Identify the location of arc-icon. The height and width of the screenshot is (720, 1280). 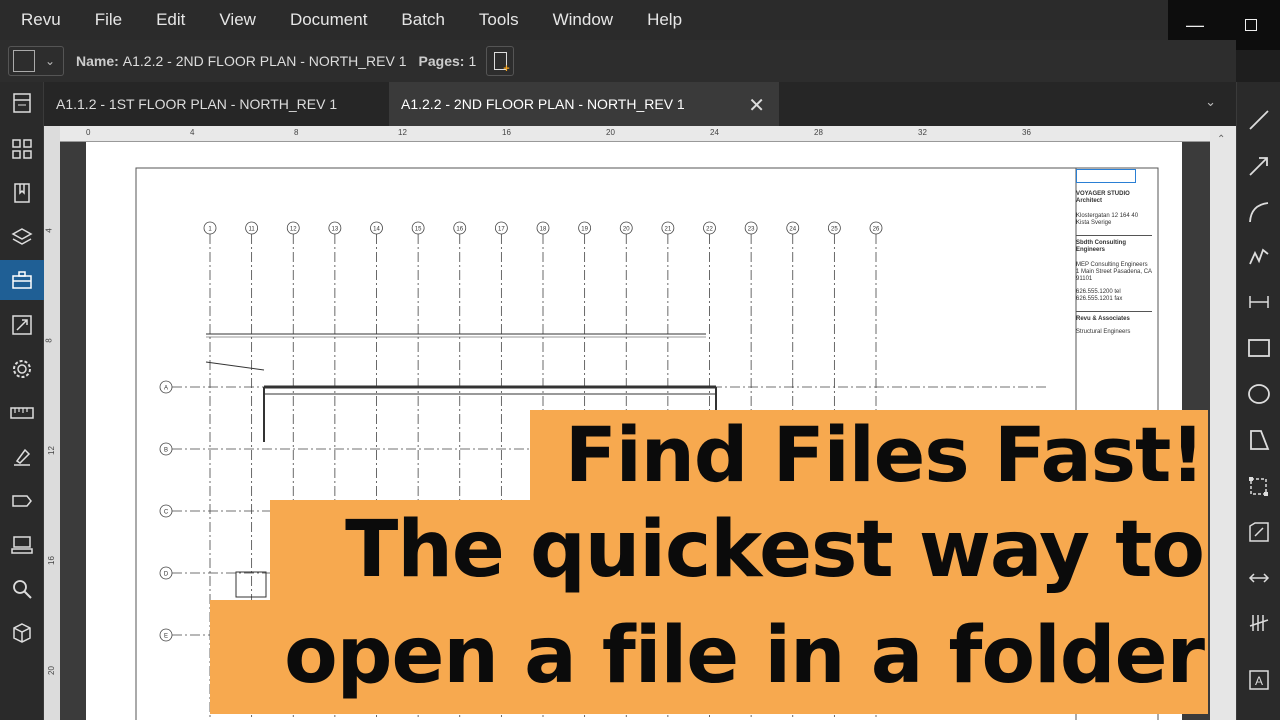
(1259, 212).